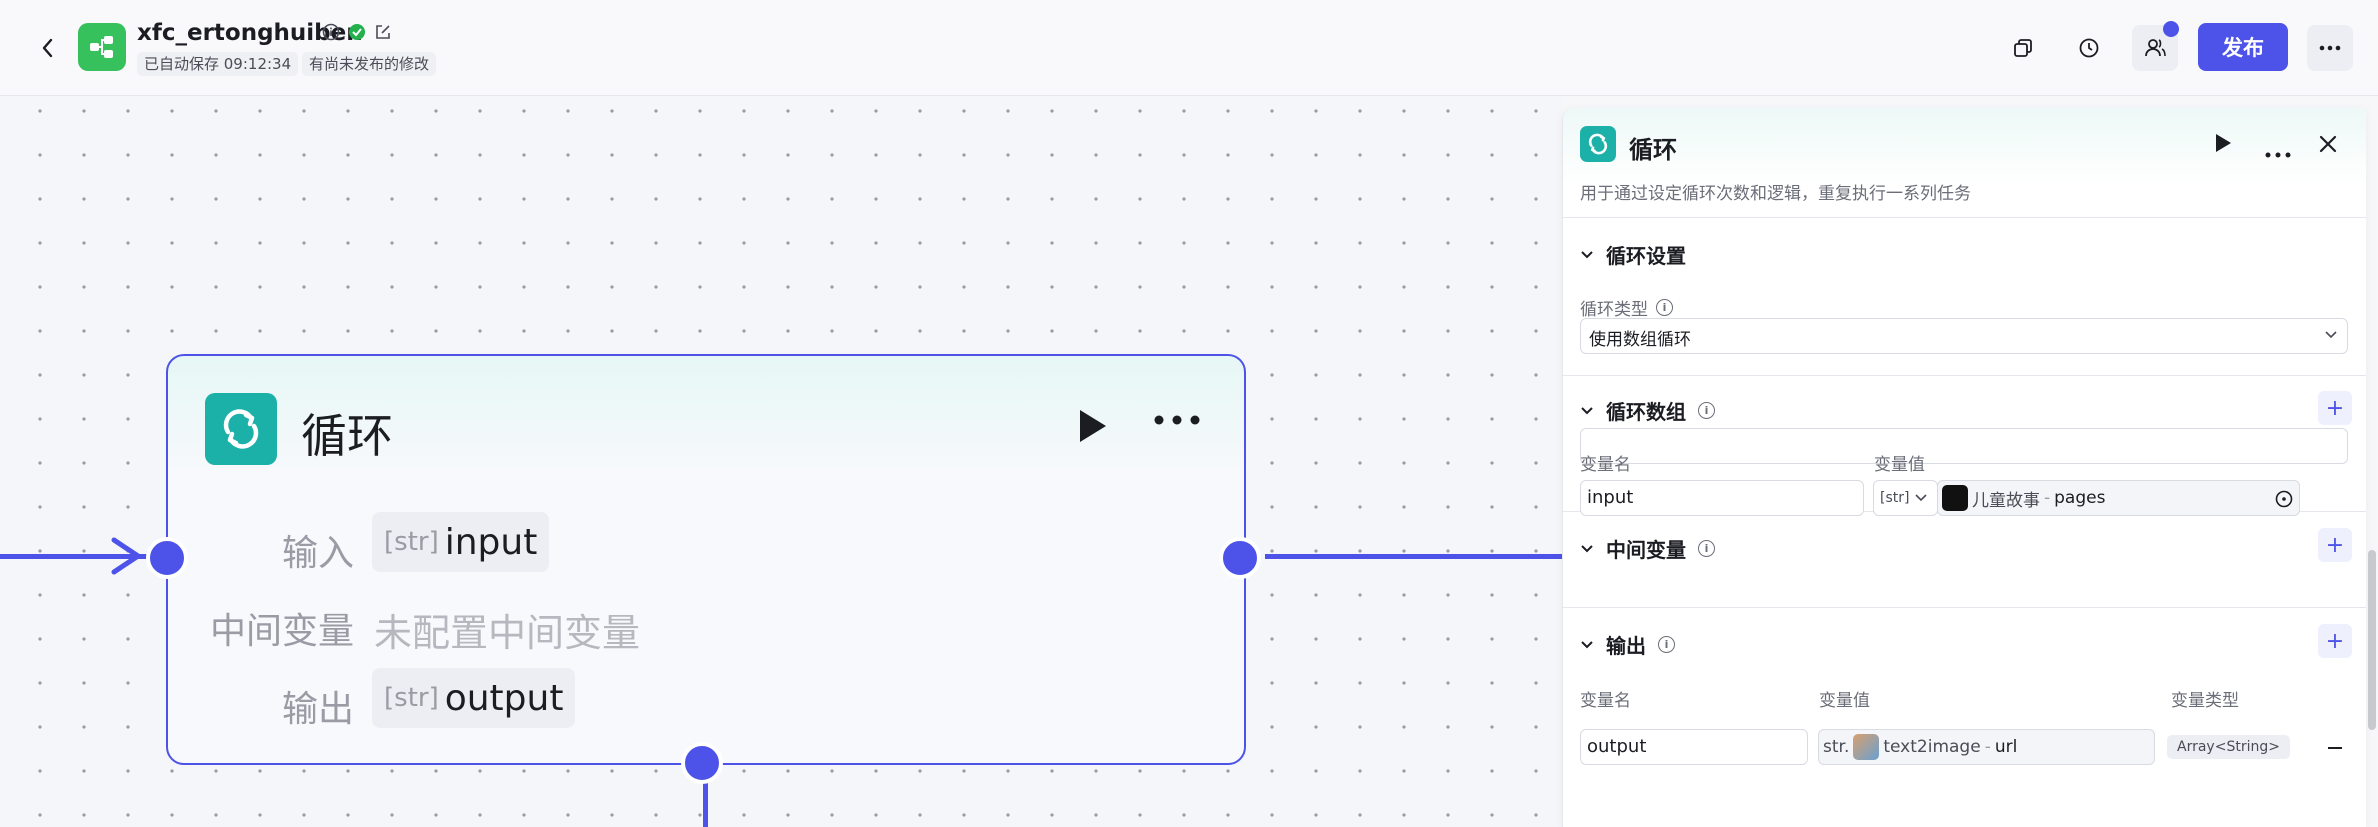 The image size is (2378, 827). Describe the element at coordinates (167, 558) in the screenshot. I see `input-port` at that location.